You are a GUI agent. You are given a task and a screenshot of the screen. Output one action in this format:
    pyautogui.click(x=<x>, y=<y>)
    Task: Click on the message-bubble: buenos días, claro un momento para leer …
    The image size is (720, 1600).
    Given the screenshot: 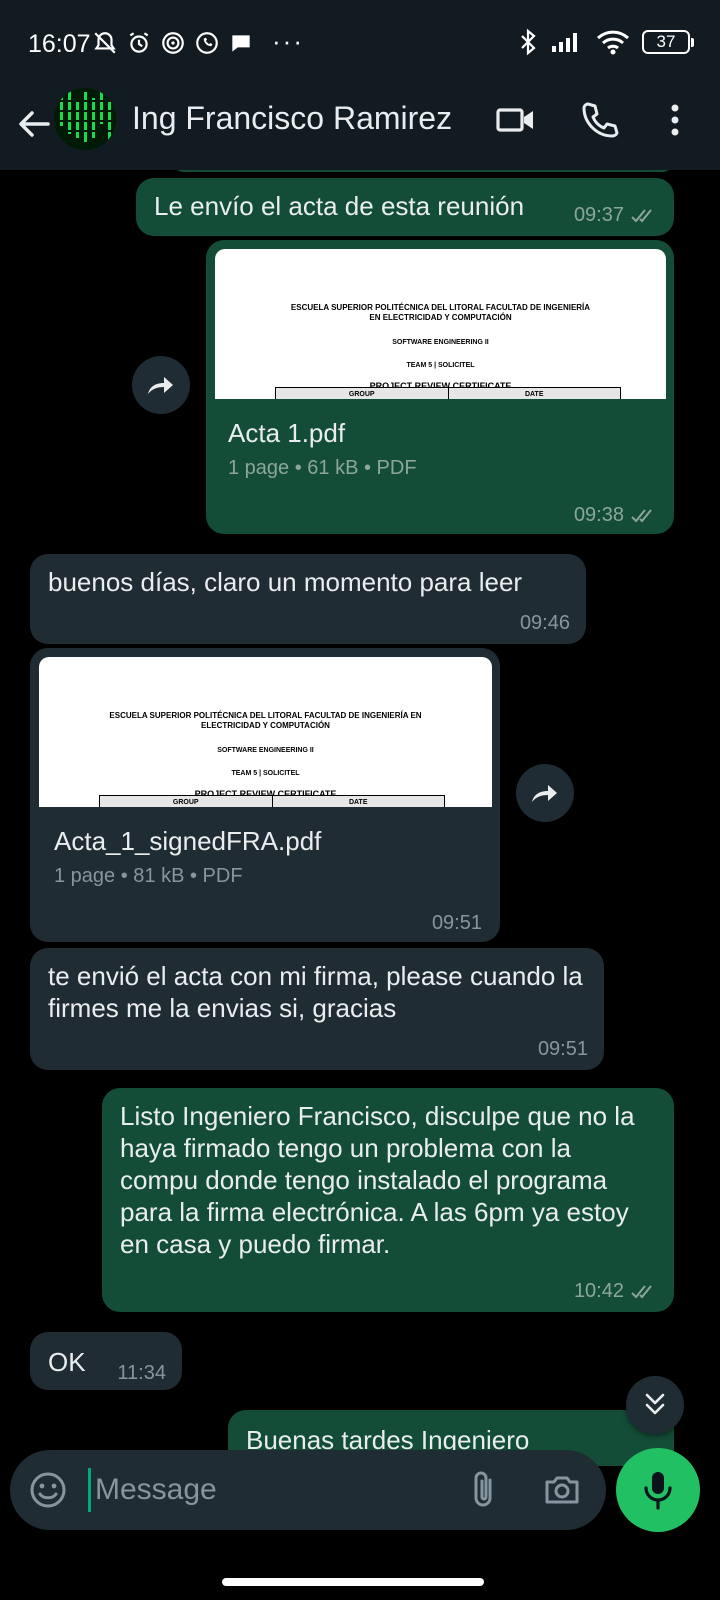 What is the action you would take?
    pyautogui.click(x=308, y=599)
    